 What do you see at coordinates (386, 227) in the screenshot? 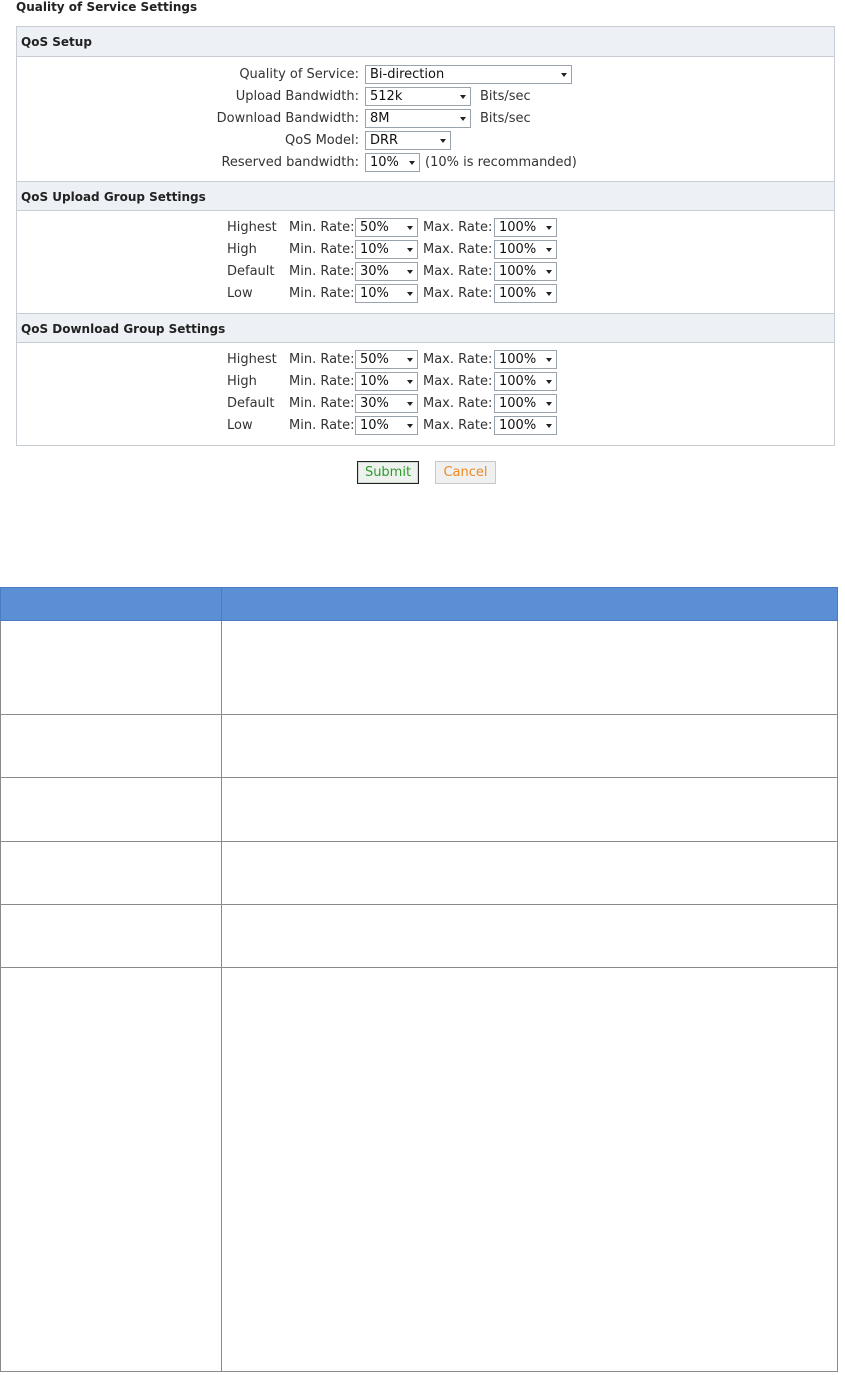
I see `upload-min-rate-select: 50%` at bounding box center [386, 227].